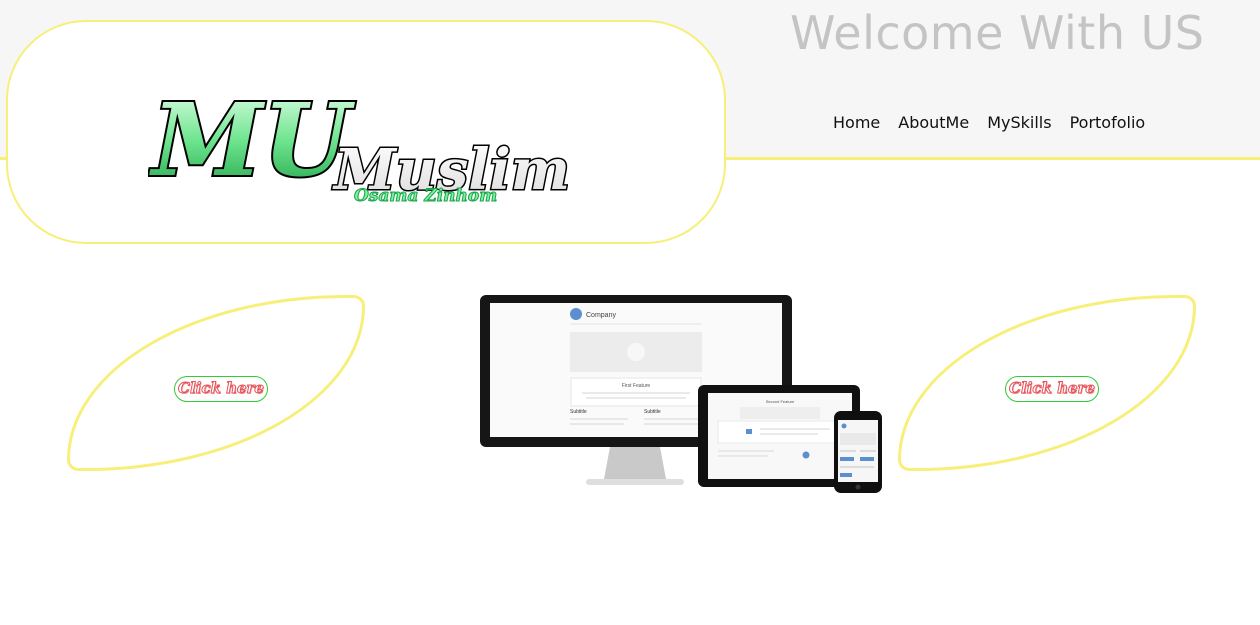  What do you see at coordinates (635, 463) in the screenshot?
I see `monitor-stand` at bounding box center [635, 463].